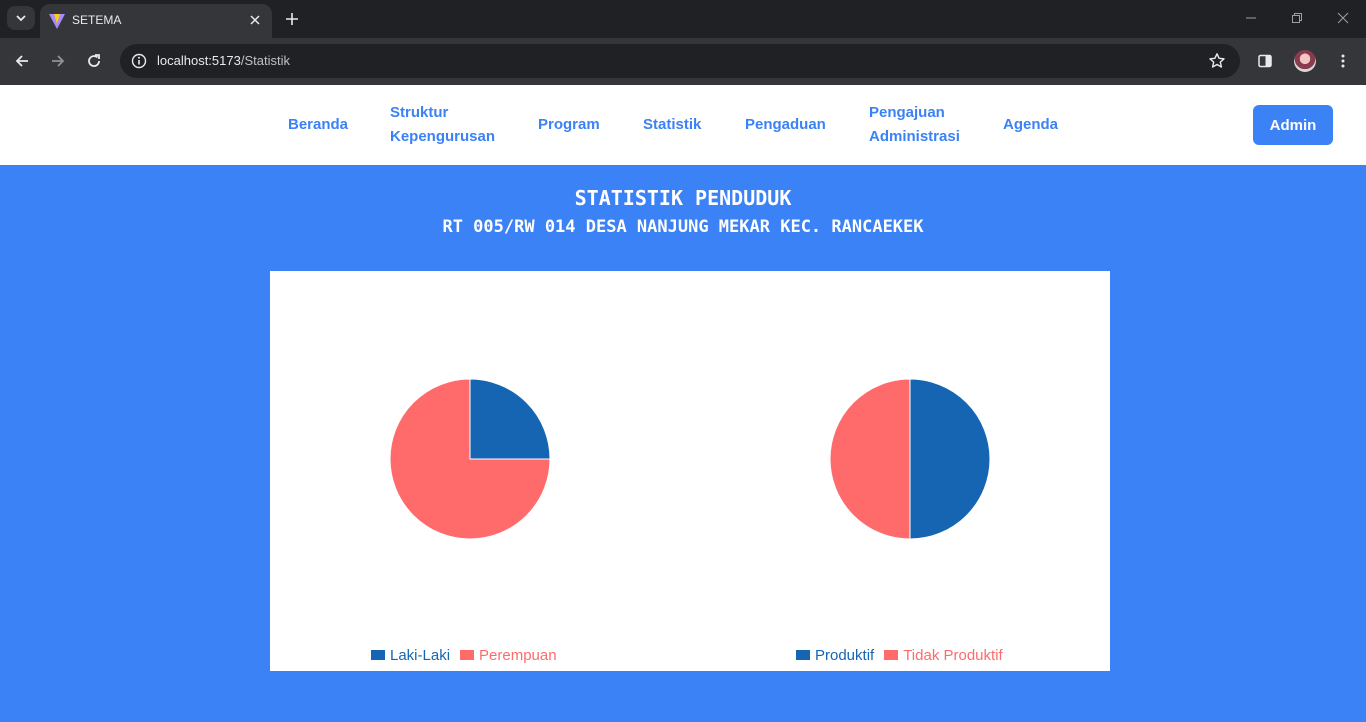 This screenshot has height=722, width=1366. Describe the element at coordinates (57, 21) in the screenshot. I see `vite-logo-icon` at that location.